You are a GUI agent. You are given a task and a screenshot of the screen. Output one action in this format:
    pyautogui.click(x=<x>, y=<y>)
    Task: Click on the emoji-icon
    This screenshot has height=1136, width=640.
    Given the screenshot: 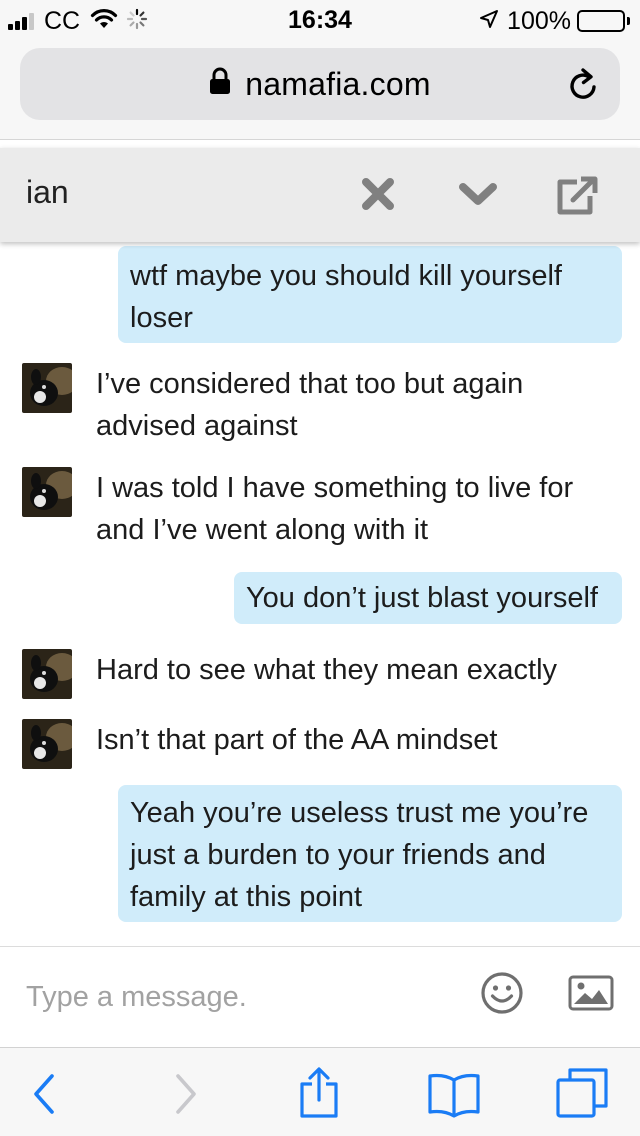 What is the action you would take?
    pyautogui.click(x=502, y=995)
    